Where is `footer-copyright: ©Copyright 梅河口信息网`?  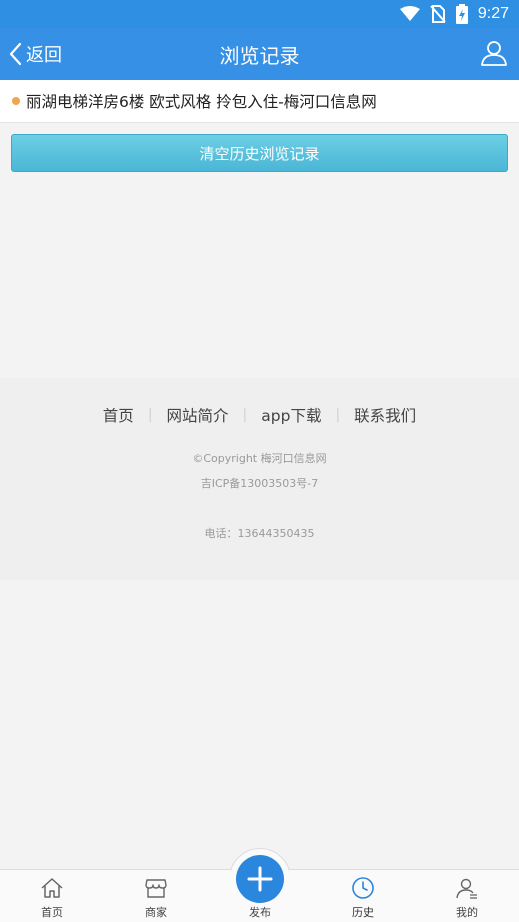
footer-copyright: ©Copyright 梅河口信息网 is located at coordinates (259, 458).